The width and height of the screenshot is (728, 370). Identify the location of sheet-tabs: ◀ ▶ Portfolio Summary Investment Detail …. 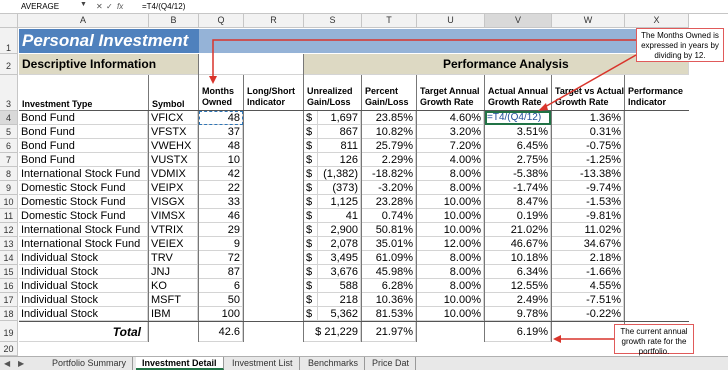
(364, 363).